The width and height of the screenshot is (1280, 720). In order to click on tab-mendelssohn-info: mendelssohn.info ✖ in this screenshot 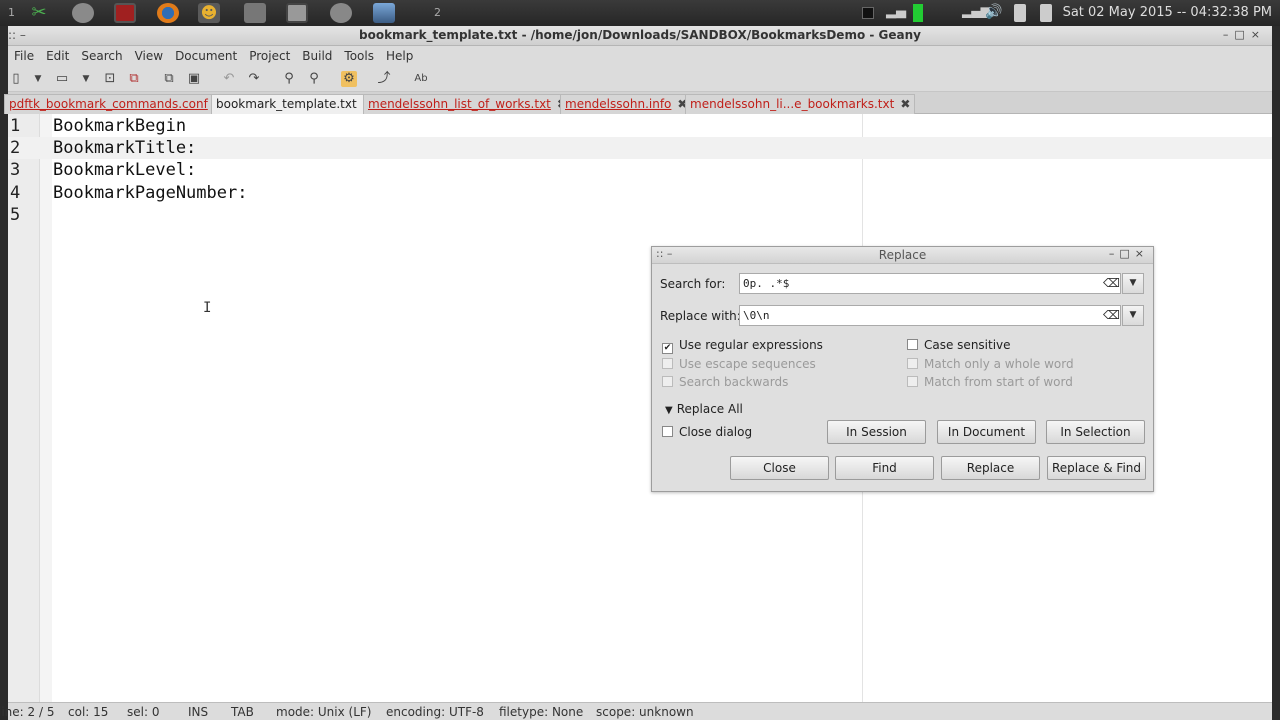, I will do `click(626, 104)`.